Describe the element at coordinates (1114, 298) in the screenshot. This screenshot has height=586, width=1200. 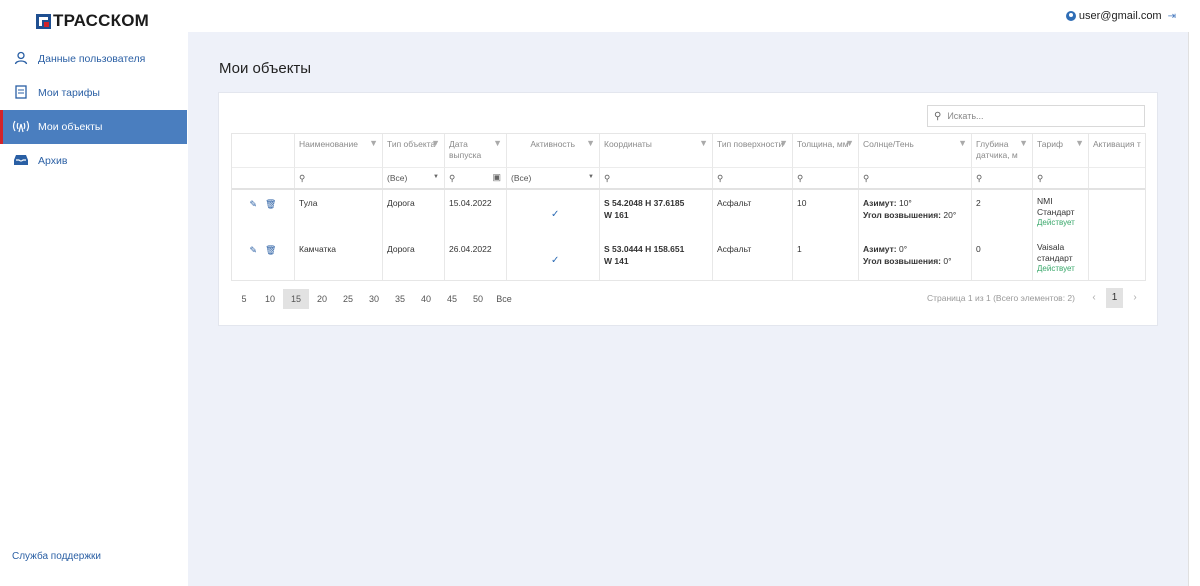
I see `page-number-button: 1` at that location.